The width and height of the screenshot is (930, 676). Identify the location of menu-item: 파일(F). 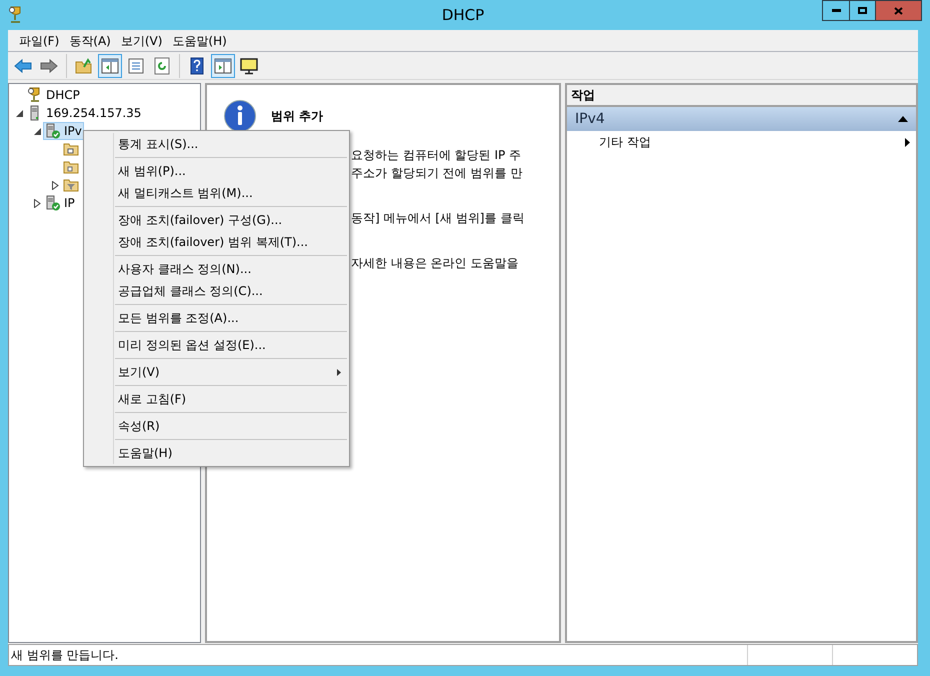
(39, 41).